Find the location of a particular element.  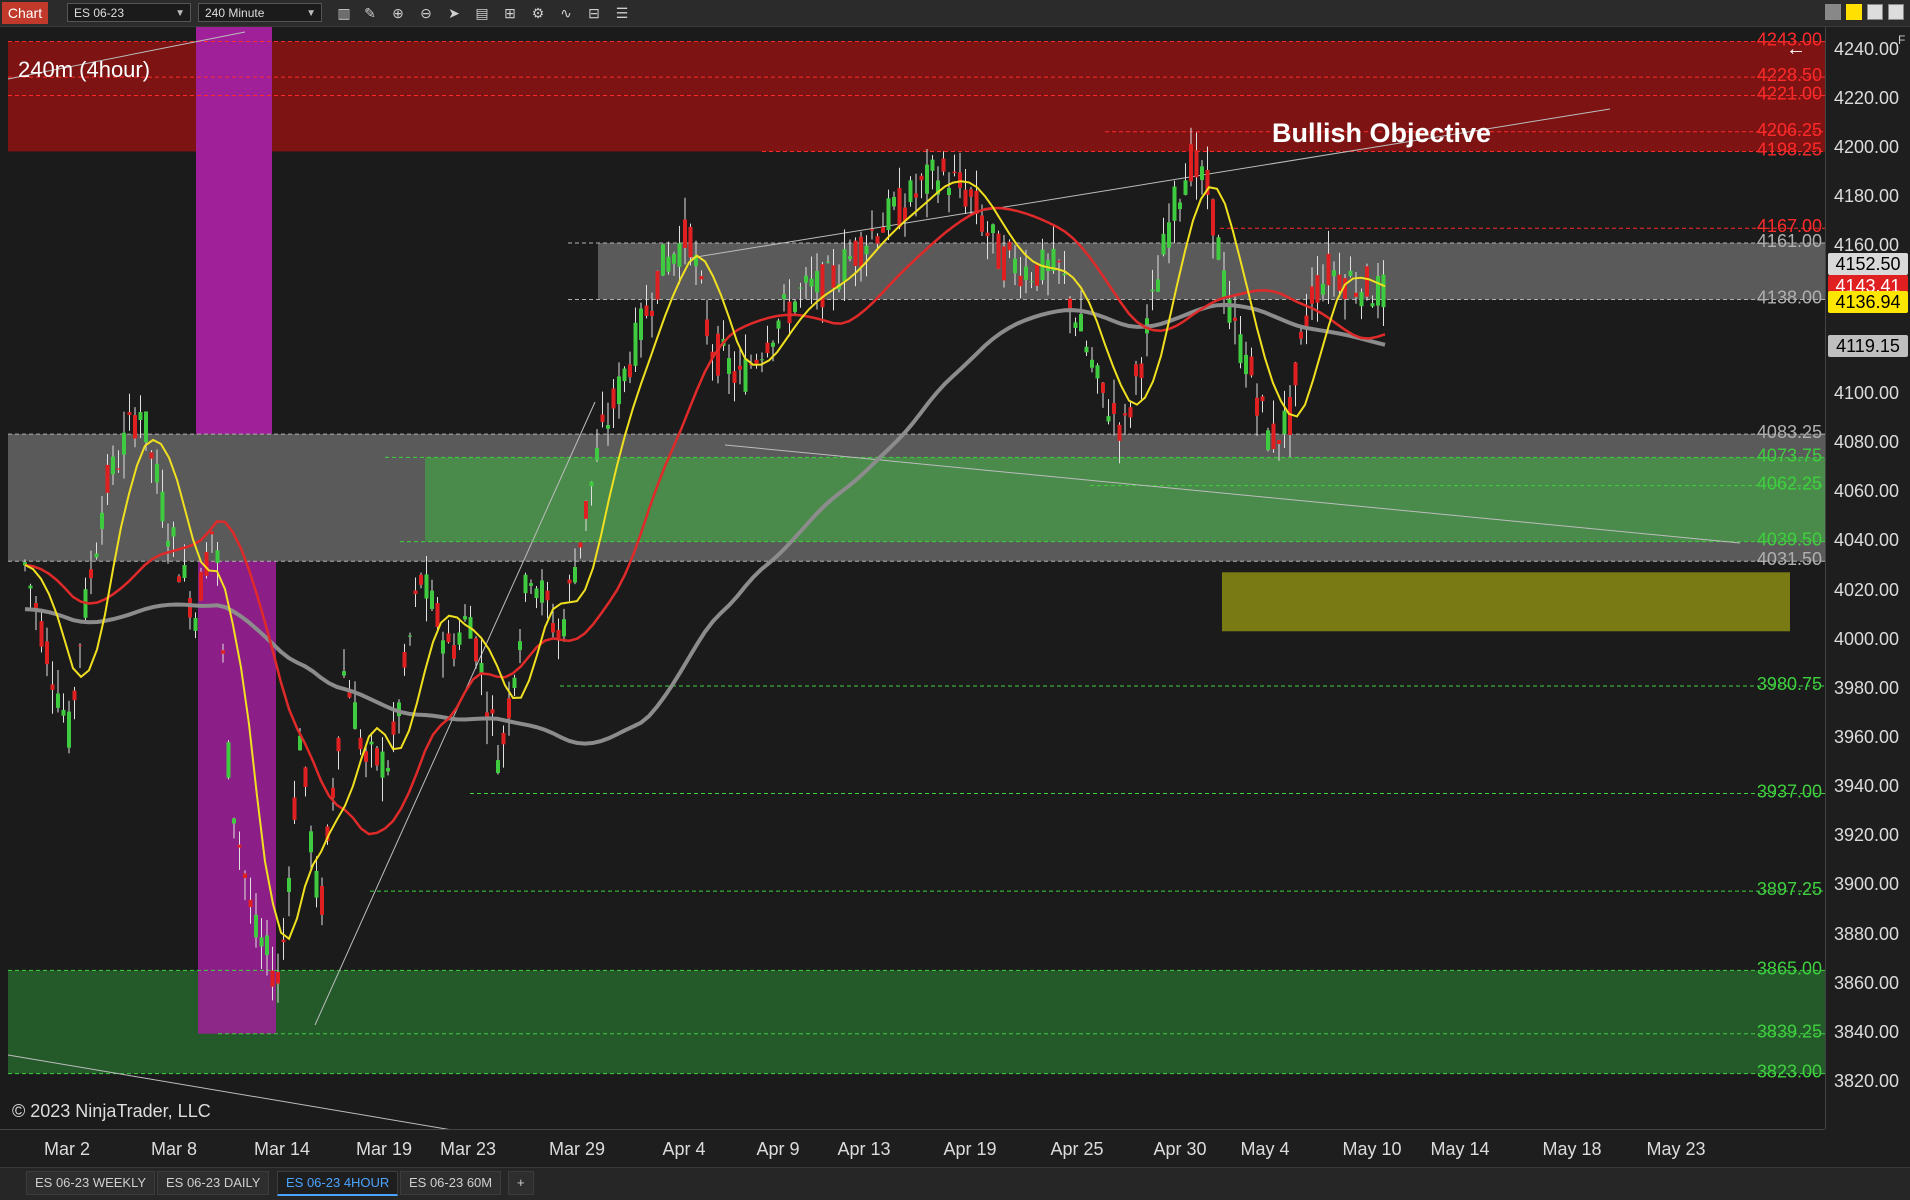

time-tick-label: Mar 19 is located at coordinates (384, 1149).